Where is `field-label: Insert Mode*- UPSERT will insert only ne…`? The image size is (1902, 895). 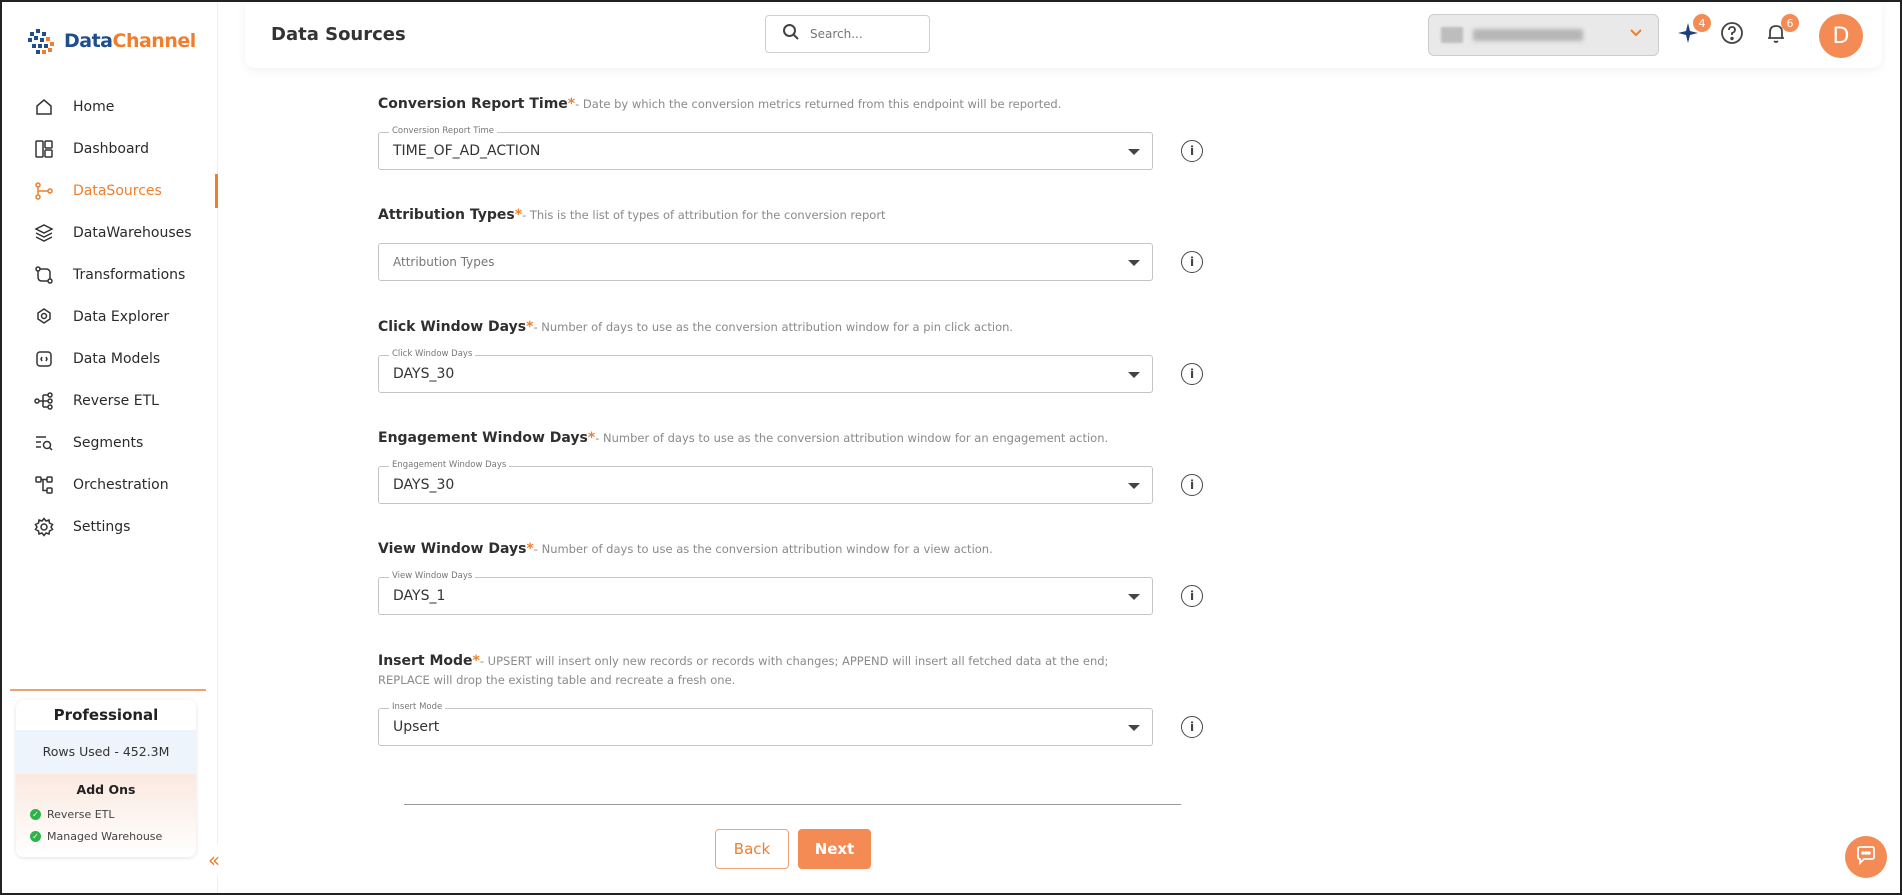
field-label: Insert Mode*- UPSERT will insert only ne… is located at coordinates (793, 661).